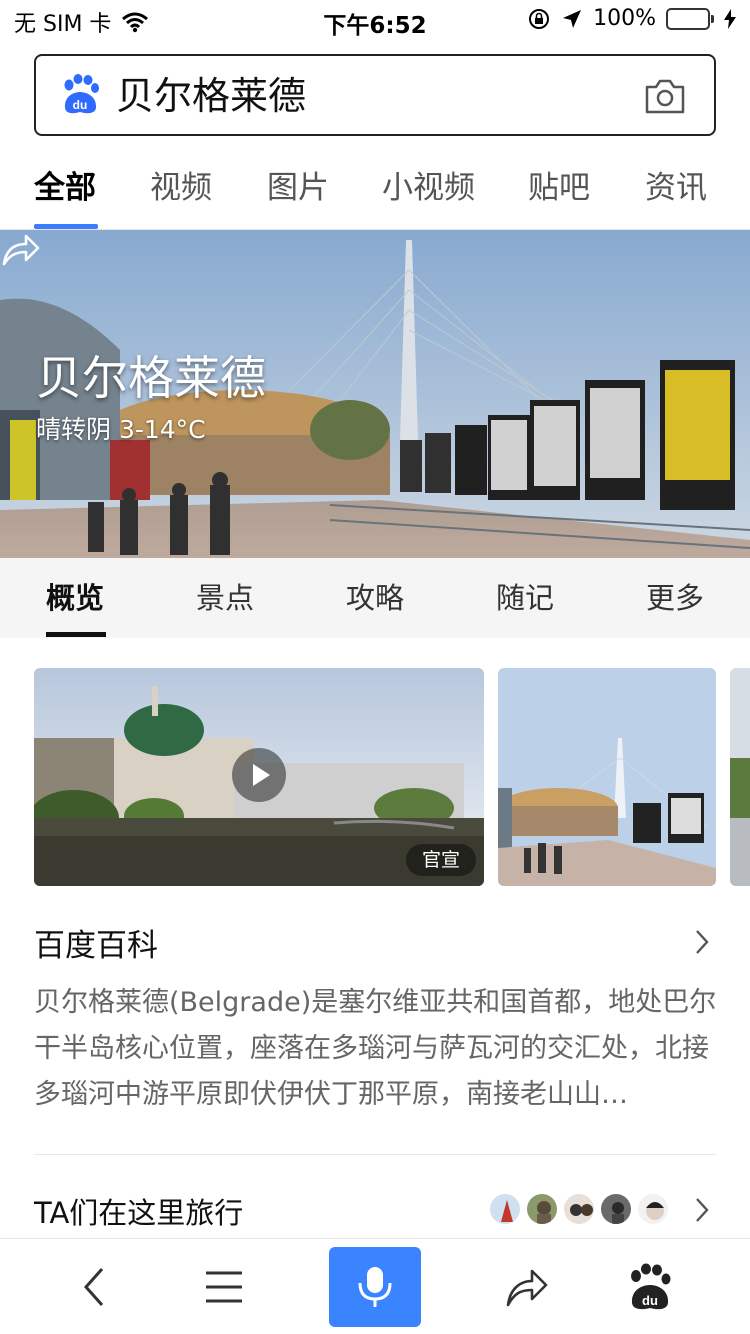 This screenshot has height=1334, width=750. I want to click on microphone-icon, so click(375, 1287).